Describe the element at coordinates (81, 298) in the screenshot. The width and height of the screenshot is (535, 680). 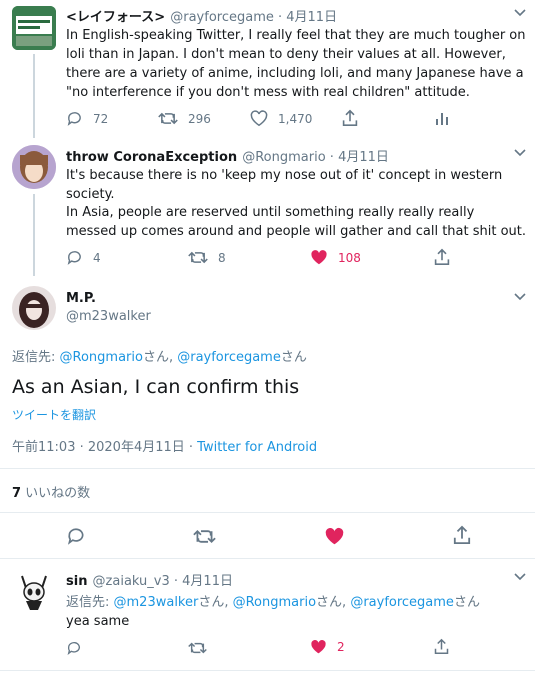
I see `author-name: M.P.` at that location.